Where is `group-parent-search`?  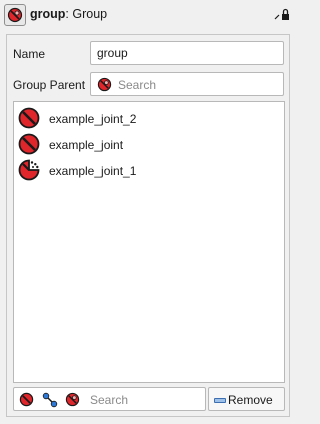
group-parent-search is located at coordinates (187, 84).